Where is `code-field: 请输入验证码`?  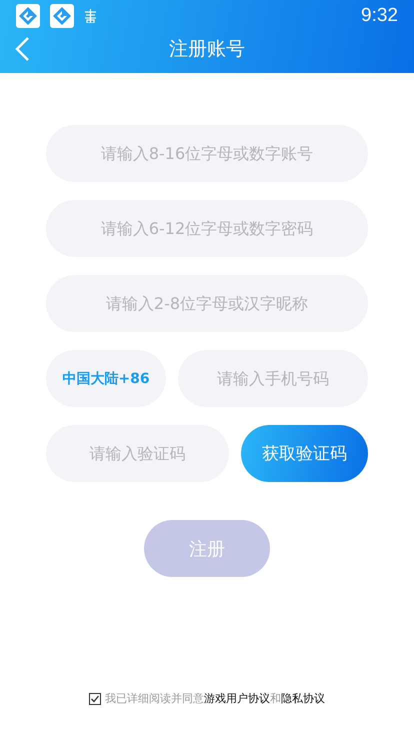
code-field: 请输入验证码 is located at coordinates (137, 453).